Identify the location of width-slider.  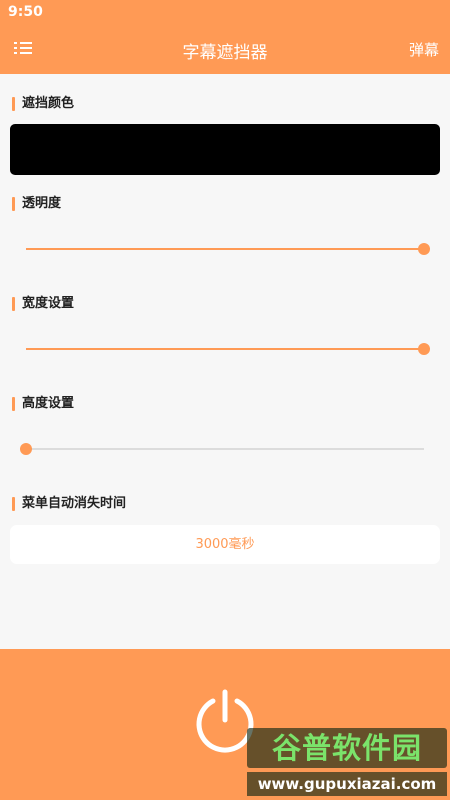
(228, 349).